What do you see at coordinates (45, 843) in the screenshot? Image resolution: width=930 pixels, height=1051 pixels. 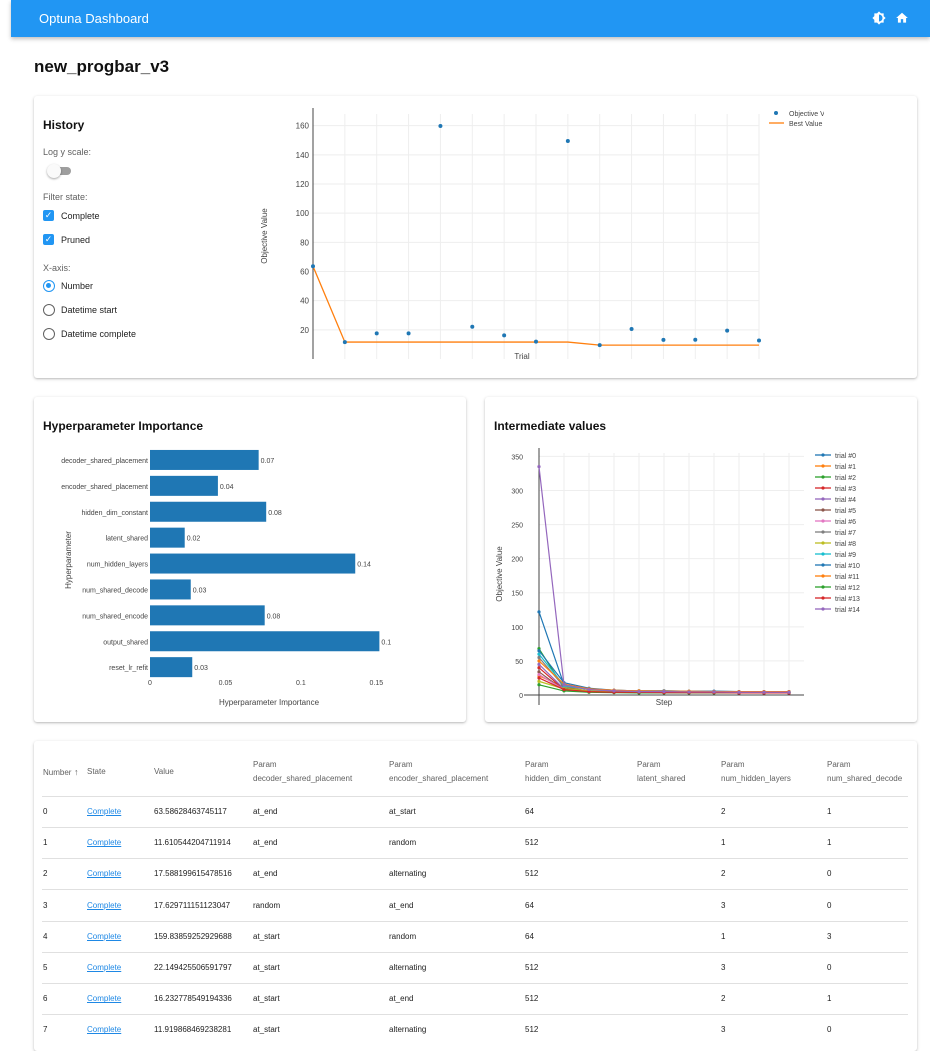 I see `cell-number: 1` at bounding box center [45, 843].